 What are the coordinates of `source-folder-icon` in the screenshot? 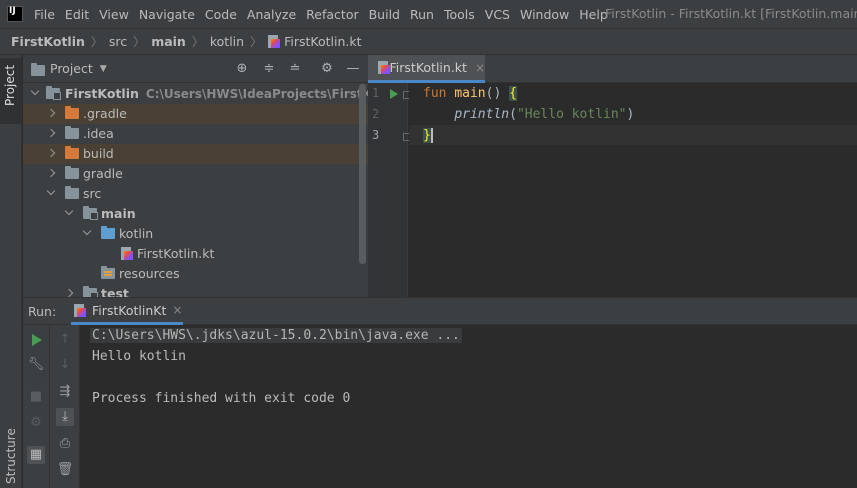 It's located at (108, 232).